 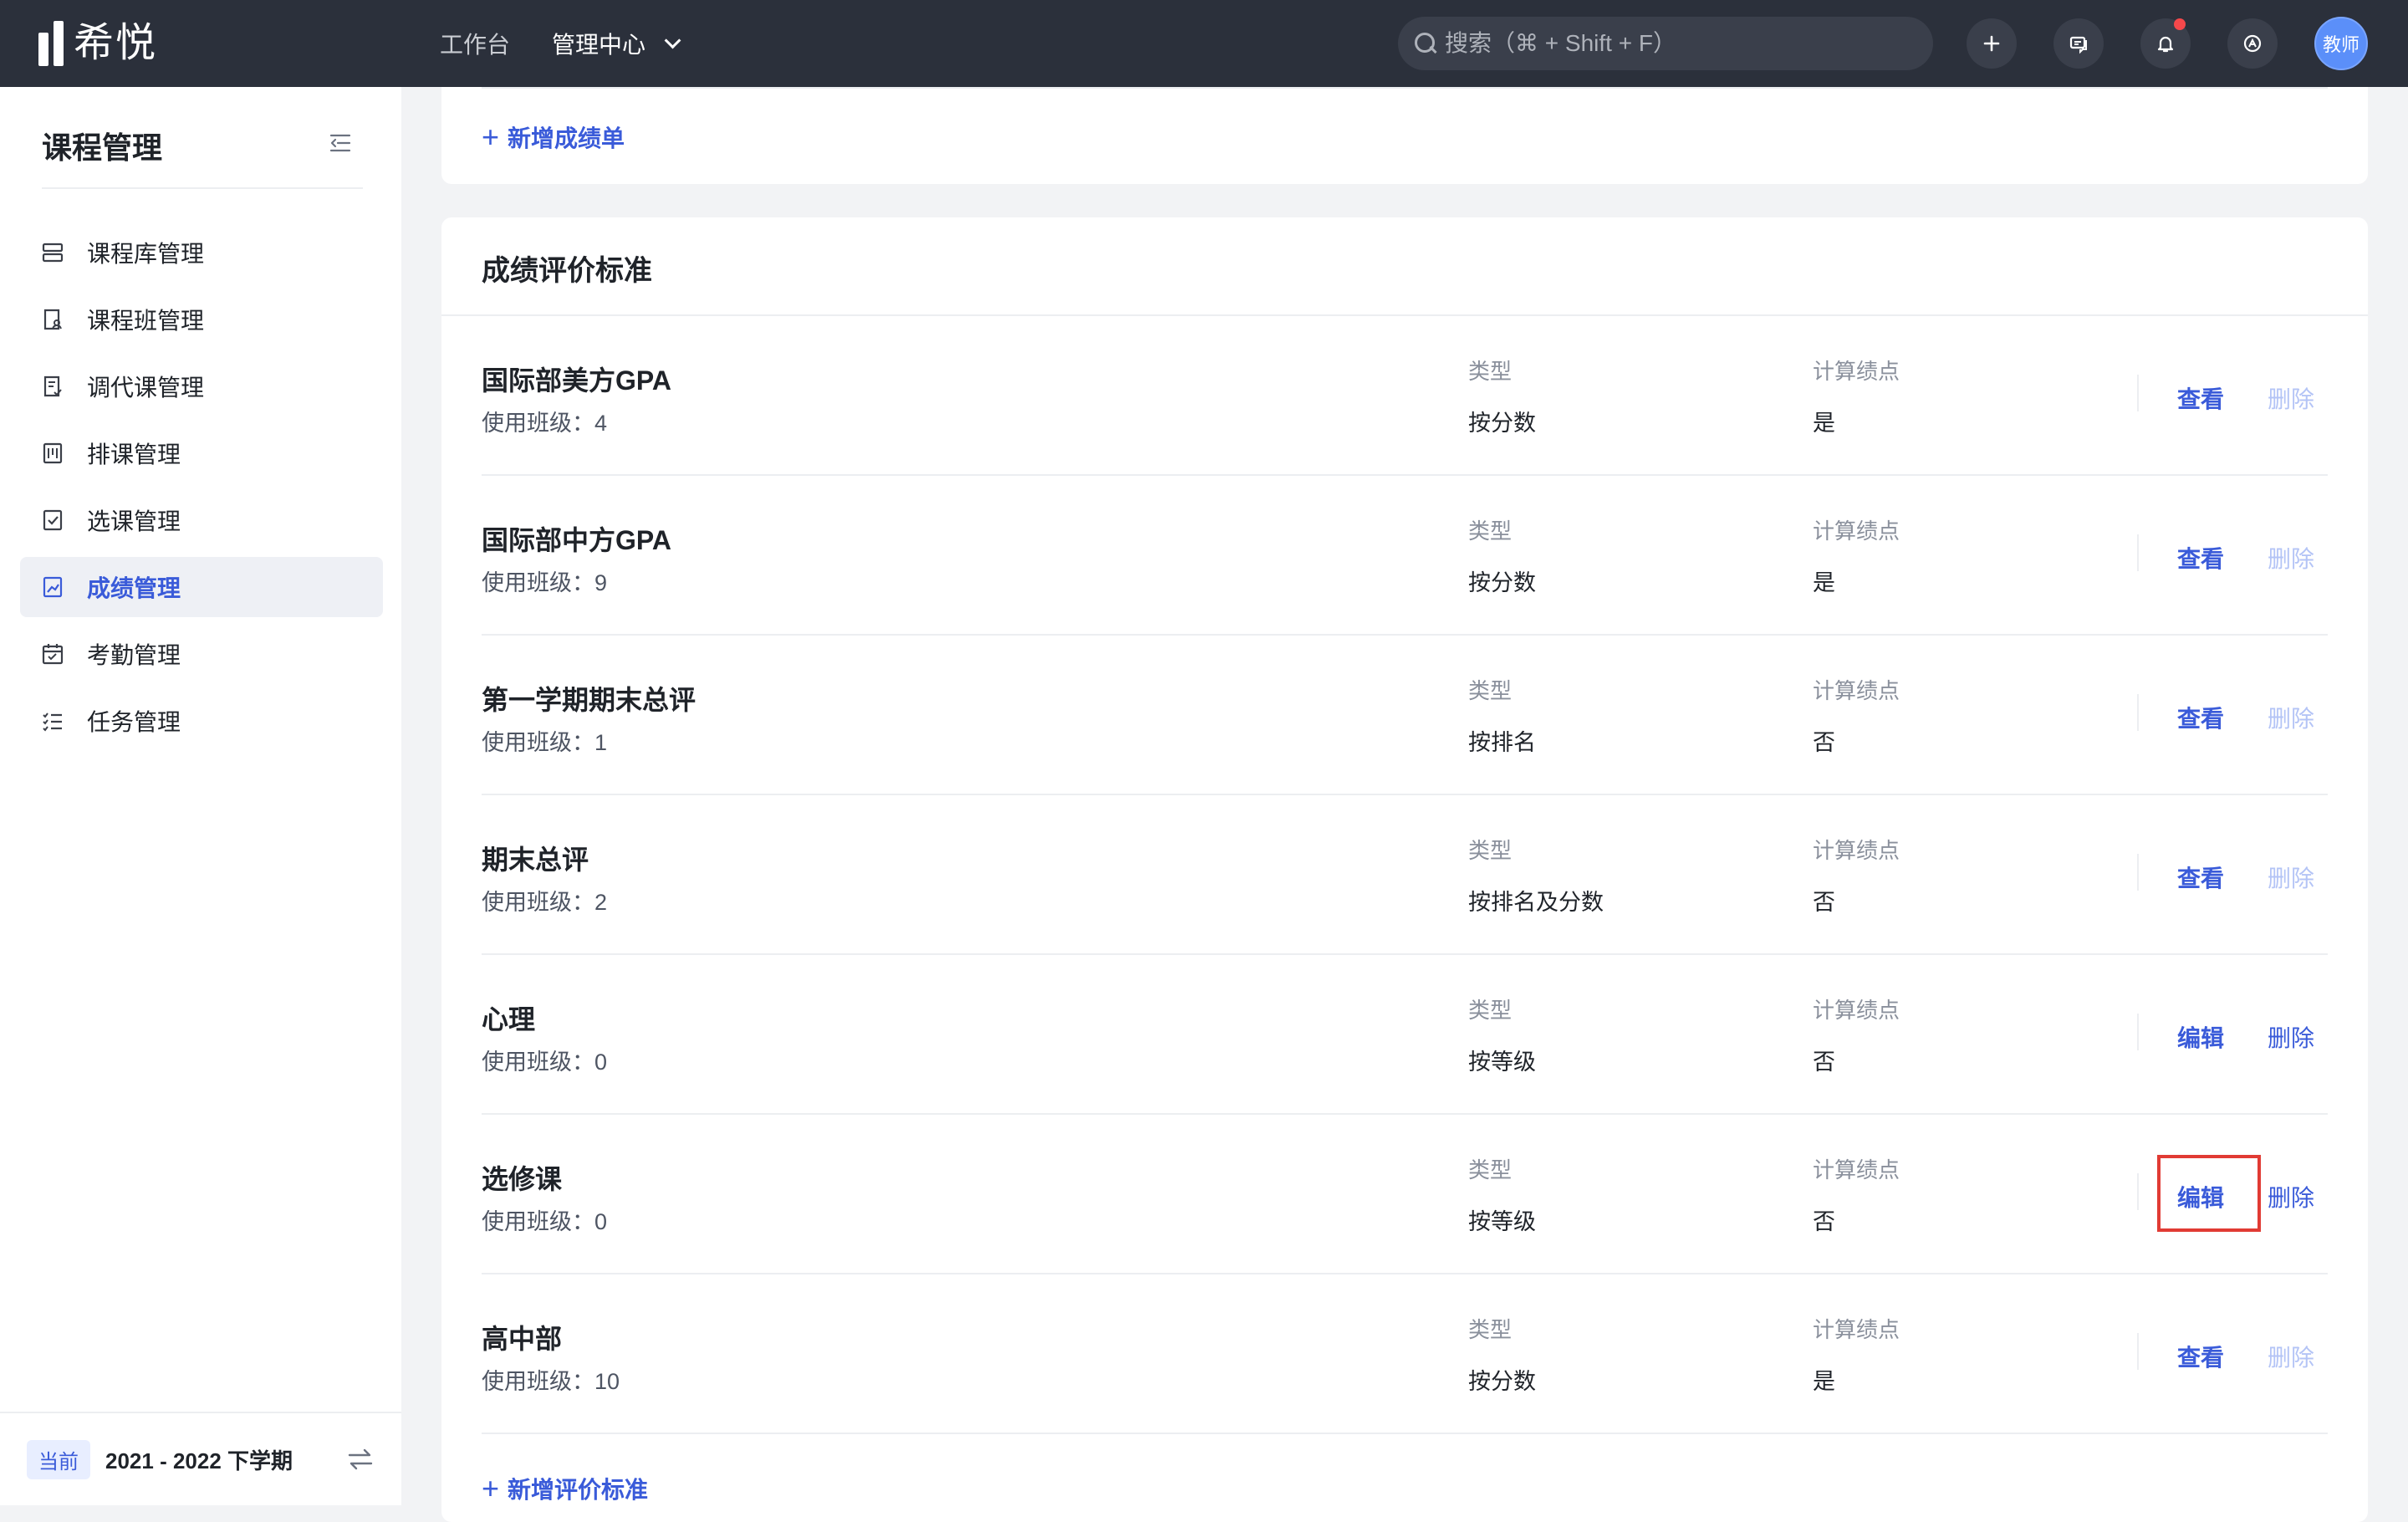 What do you see at coordinates (201, 654) in the screenshot?
I see `sidebar-item-attendance: 考勤管理` at bounding box center [201, 654].